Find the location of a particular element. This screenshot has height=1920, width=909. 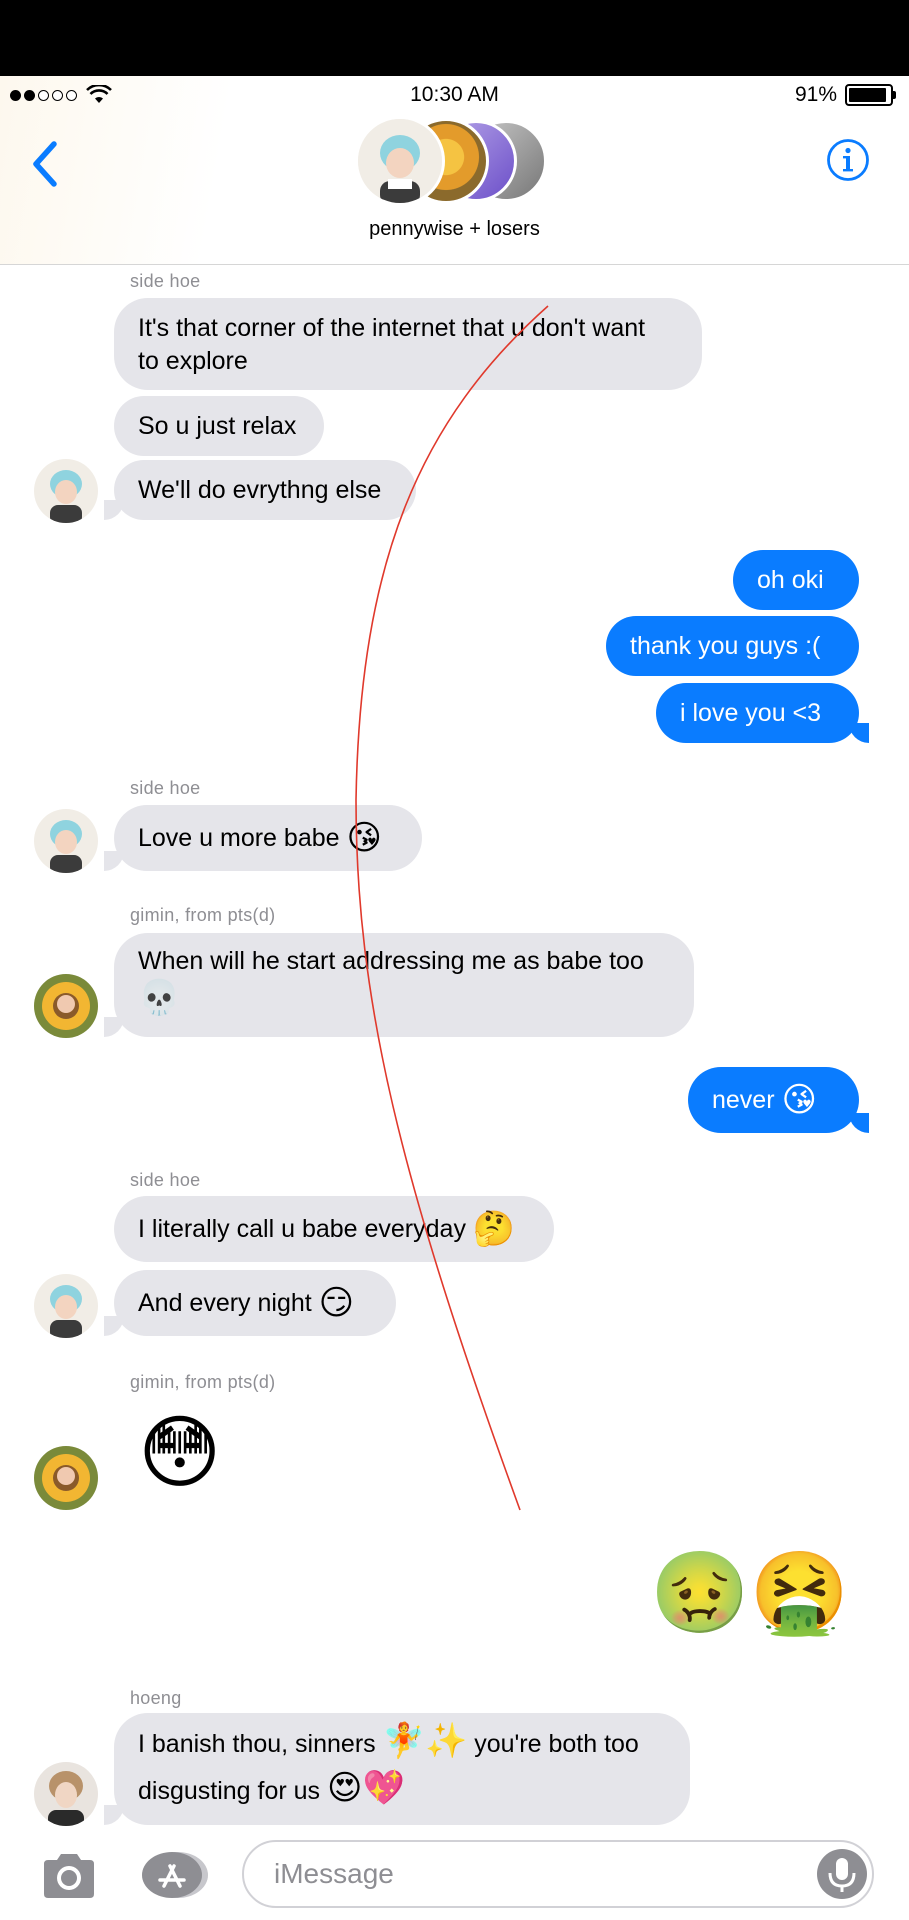

camera-icon is located at coordinates (69, 1876).